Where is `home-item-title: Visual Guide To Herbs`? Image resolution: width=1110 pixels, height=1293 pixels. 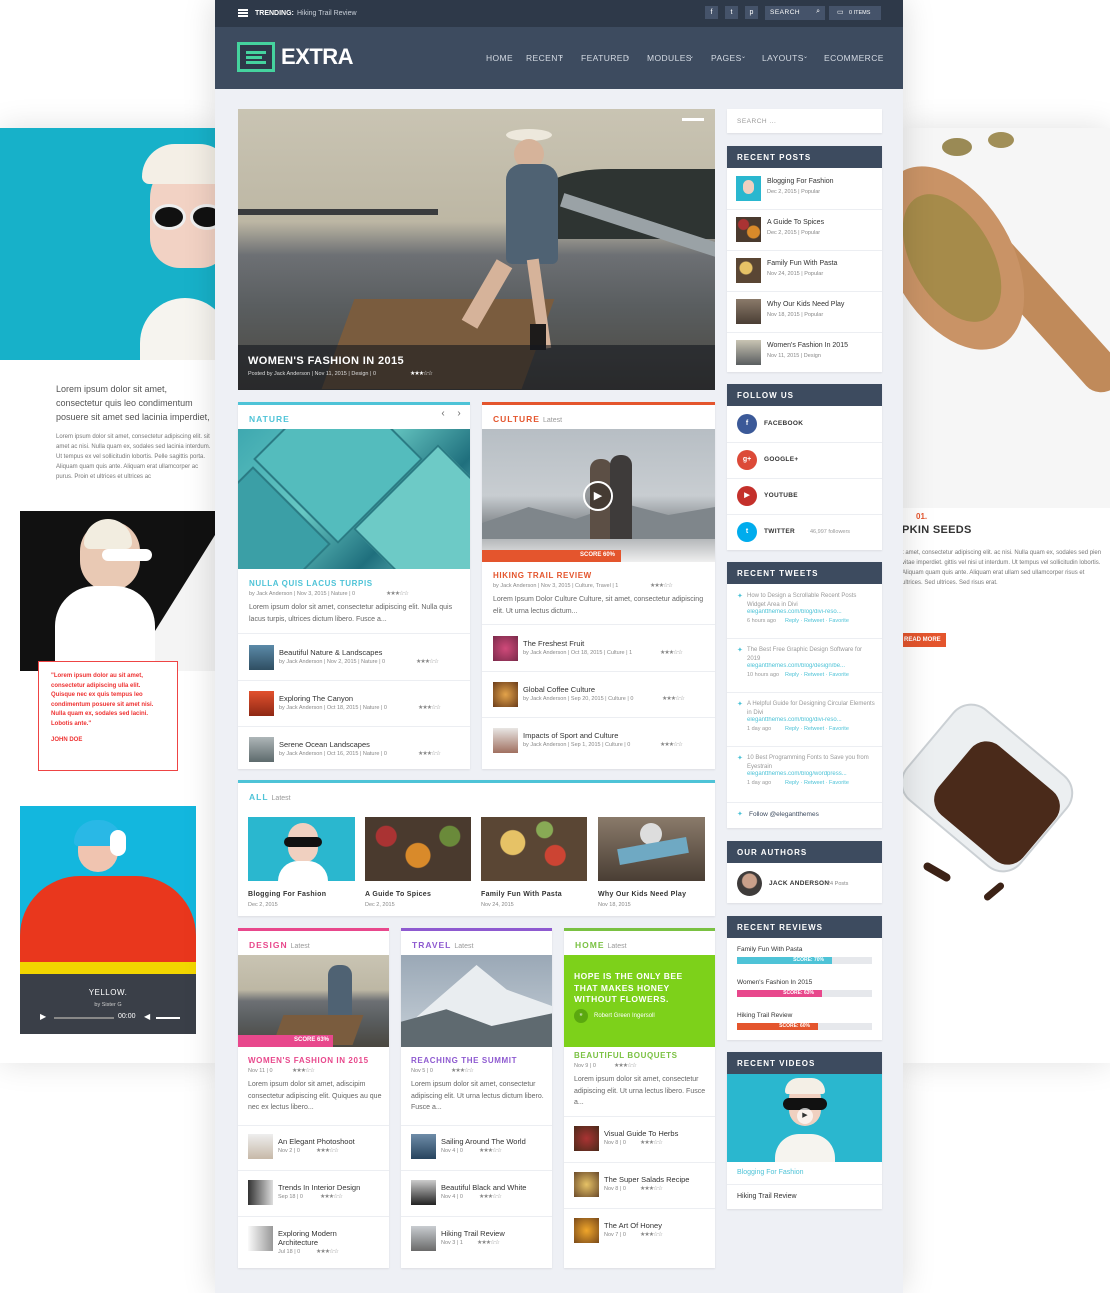
home-item-title: Visual Guide To Herbs is located at coordinates (641, 1133).